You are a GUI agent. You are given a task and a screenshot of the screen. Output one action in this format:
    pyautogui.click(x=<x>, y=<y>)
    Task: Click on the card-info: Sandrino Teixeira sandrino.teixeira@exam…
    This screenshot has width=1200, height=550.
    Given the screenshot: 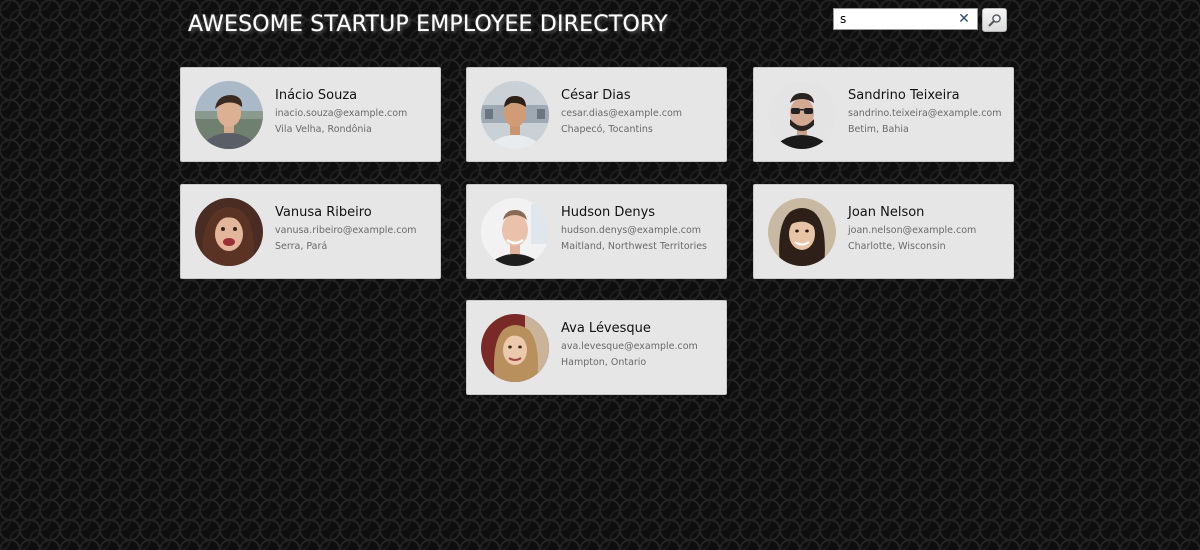 What is the action you would take?
    pyautogui.click(x=929, y=111)
    